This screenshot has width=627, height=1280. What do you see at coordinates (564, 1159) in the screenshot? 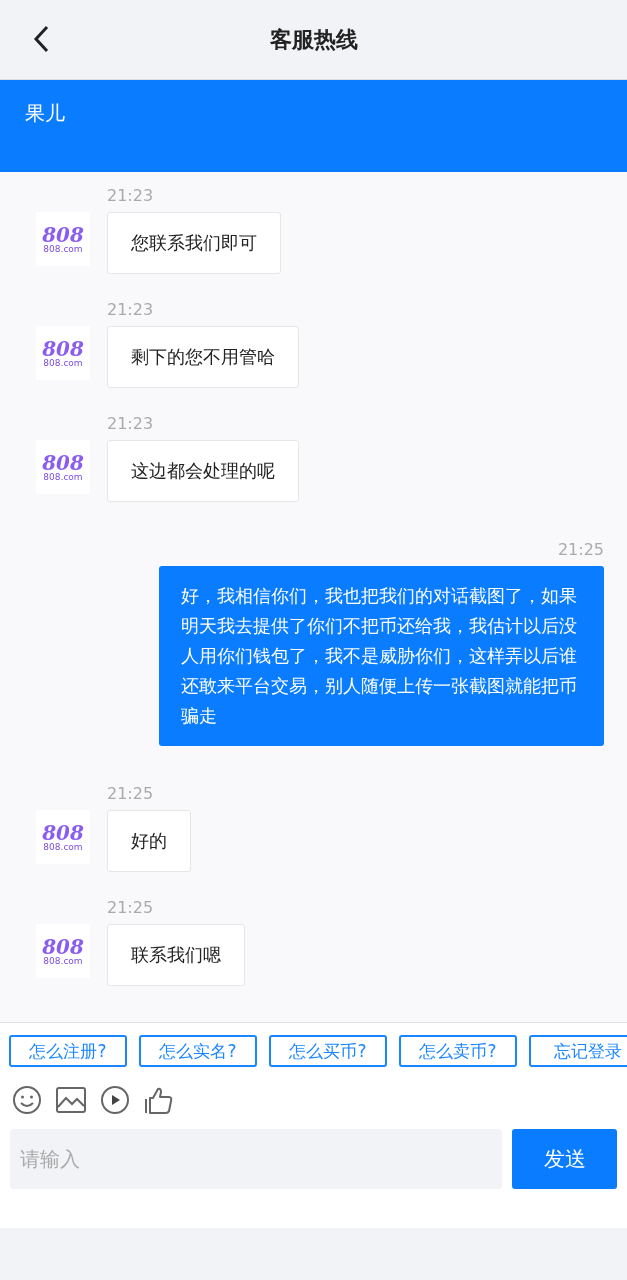
I see `send-button: 发送` at bounding box center [564, 1159].